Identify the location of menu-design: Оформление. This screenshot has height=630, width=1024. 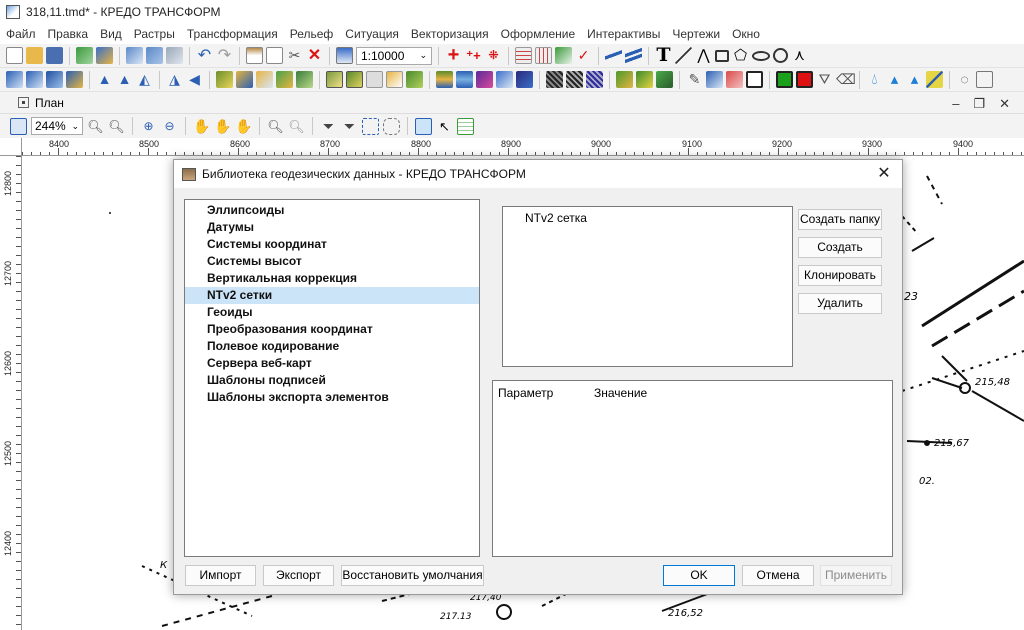
(538, 34).